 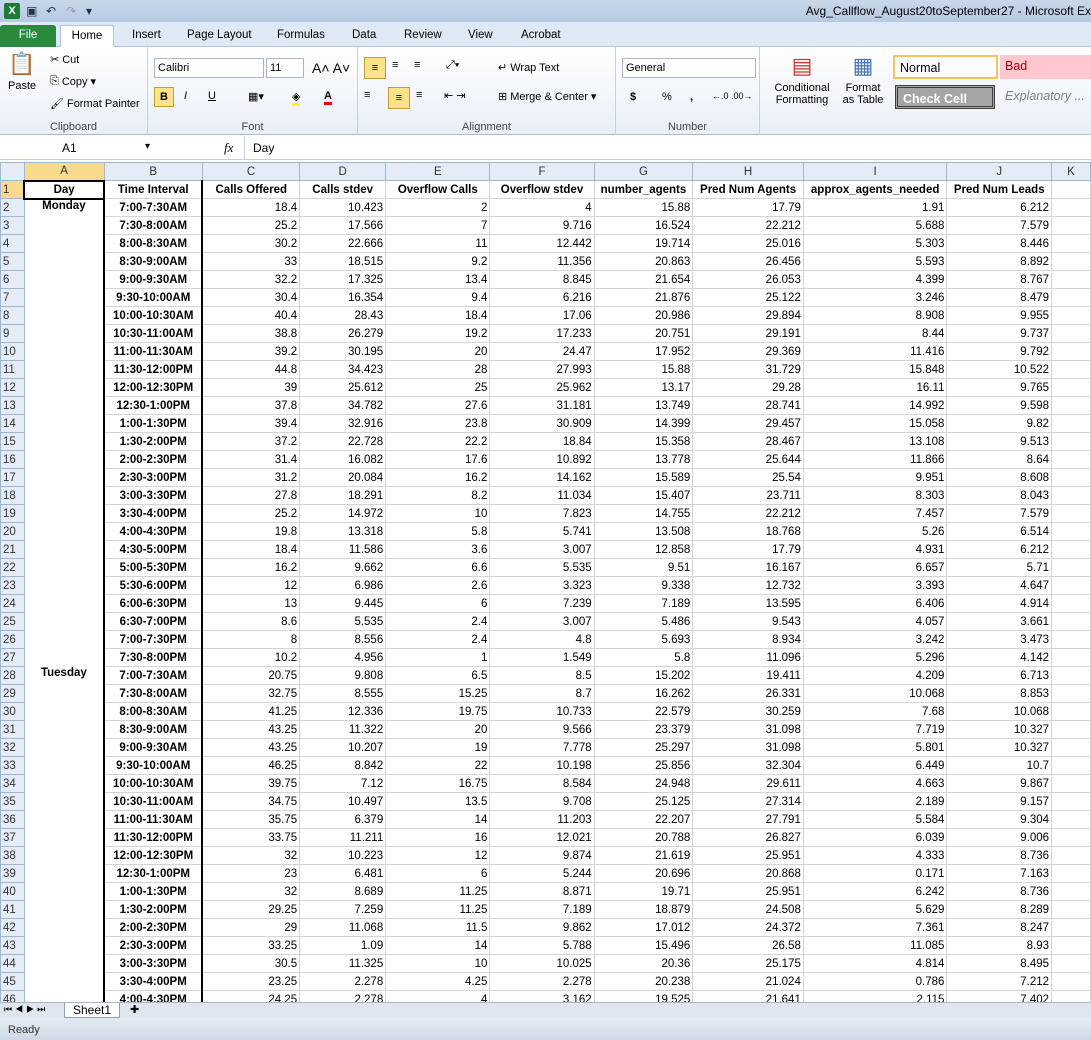 I want to click on value-cell: 16.167, so click(x=748, y=567).